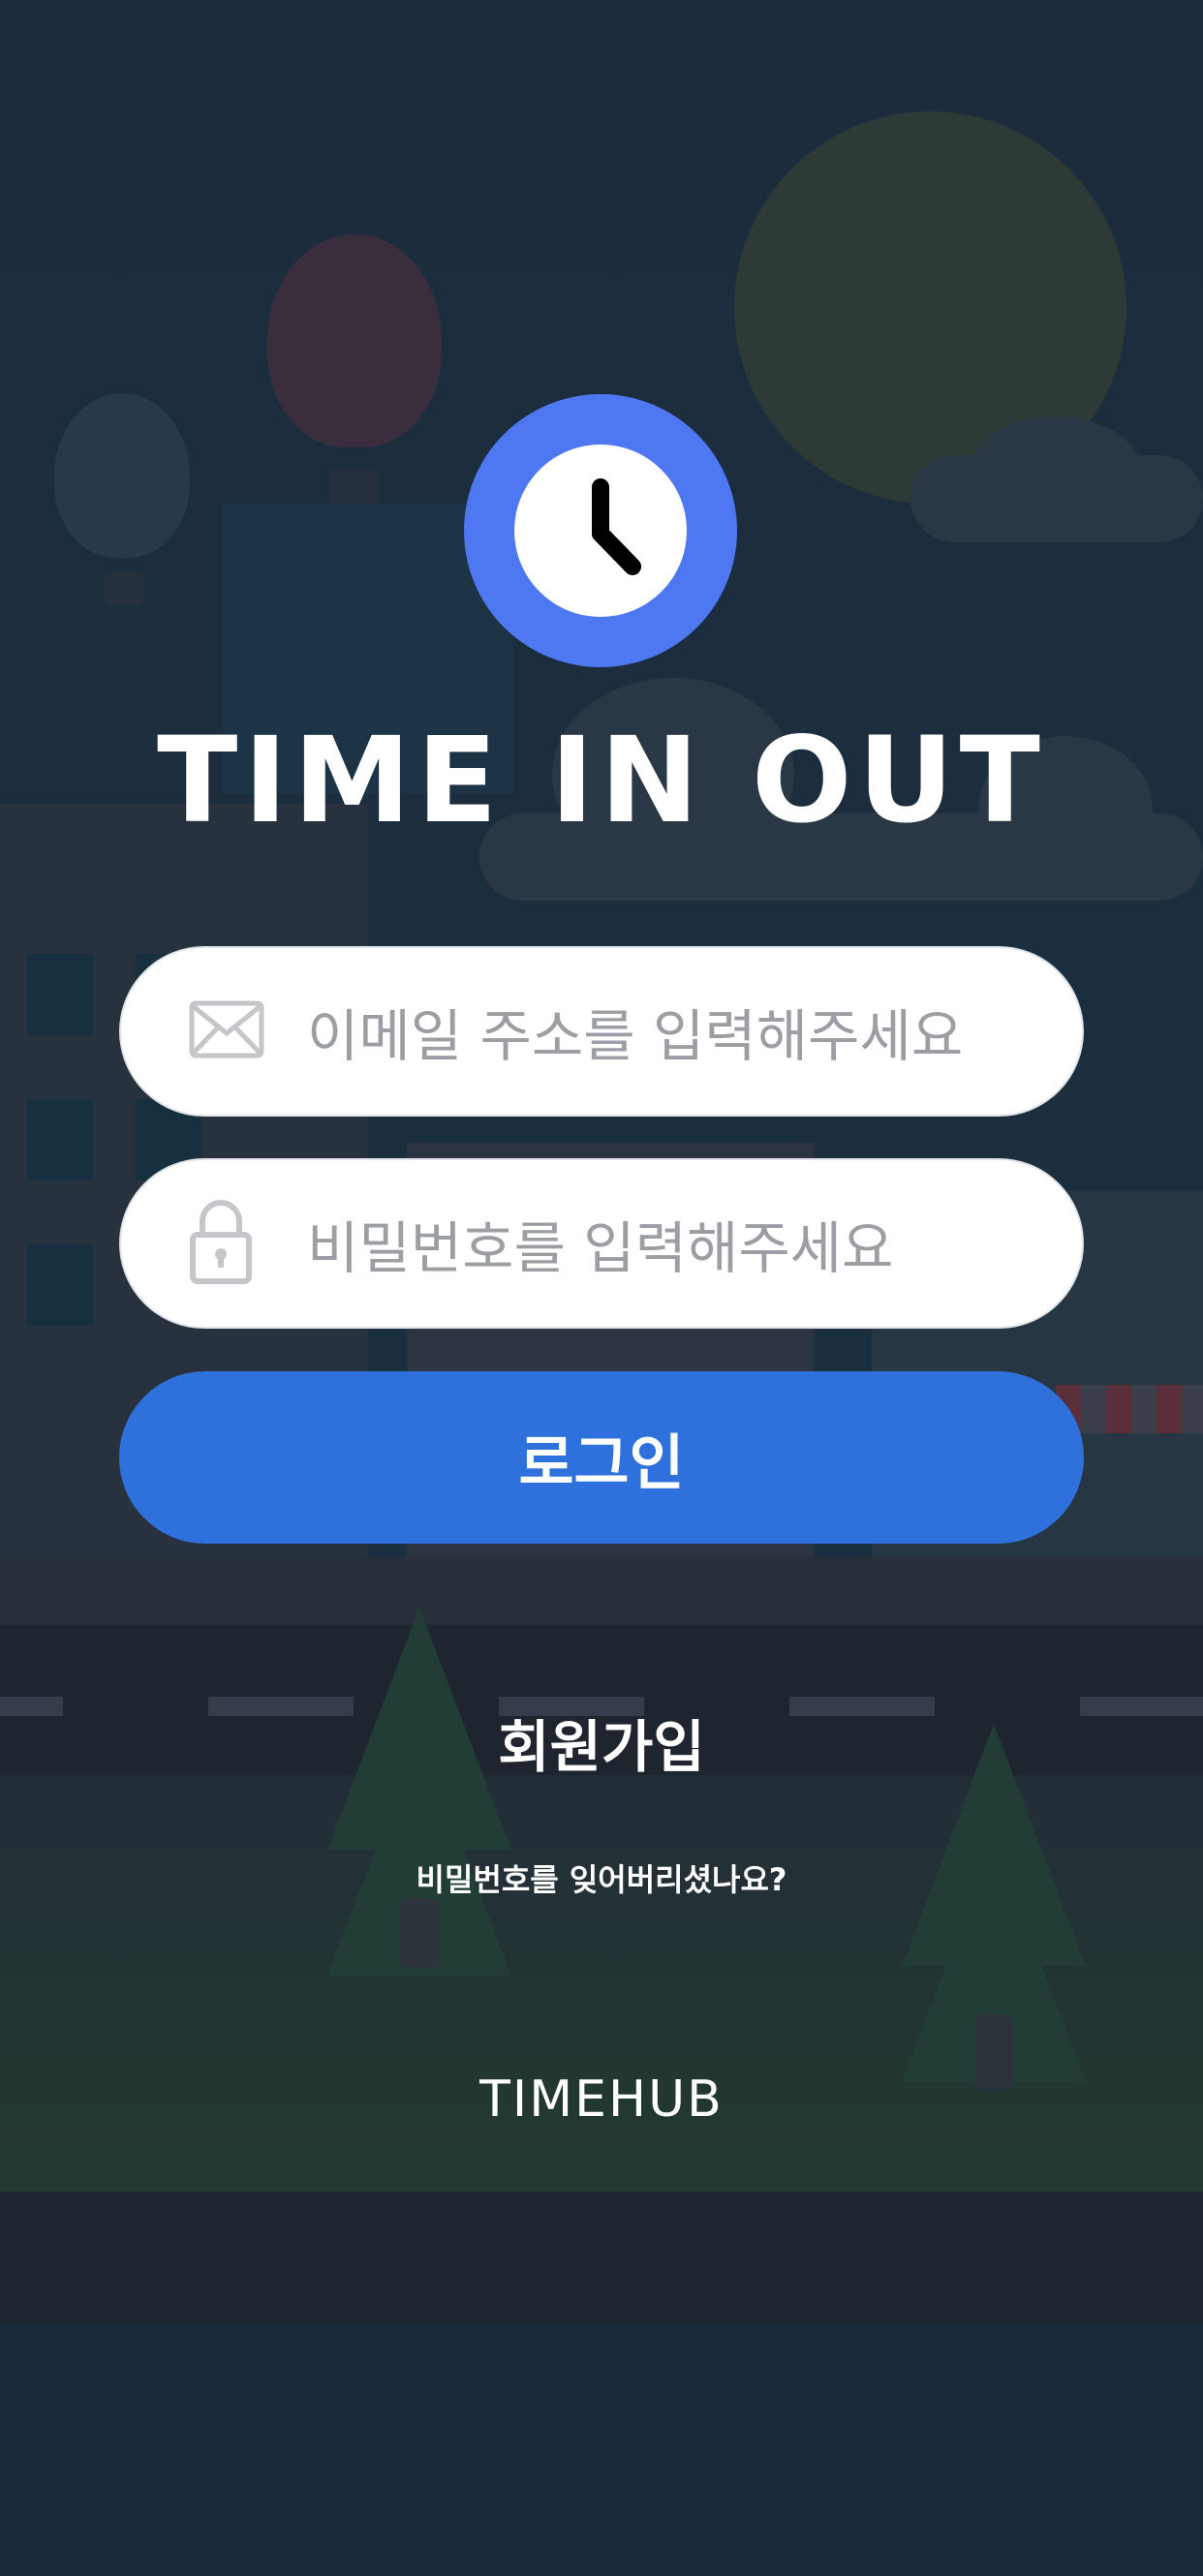  What do you see at coordinates (601, 1457) in the screenshot?
I see `login-button: 로그인` at bounding box center [601, 1457].